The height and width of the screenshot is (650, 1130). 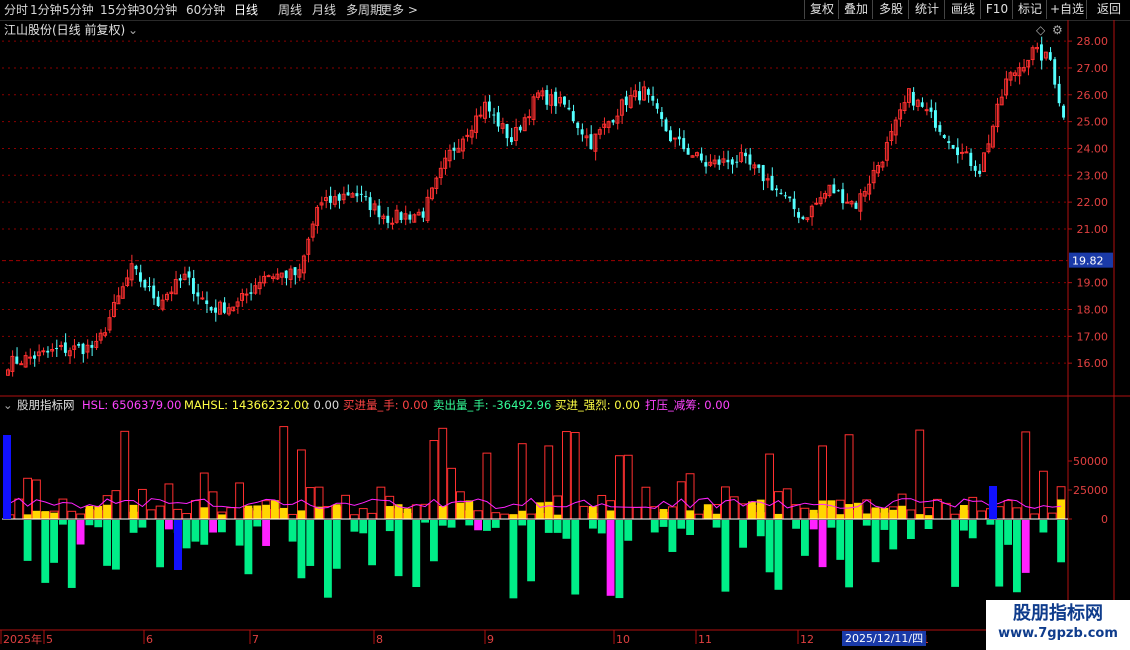 What do you see at coordinates (246, 405) in the screenshot?
I see `indicator-item-1: MAHSL: 14366232.00` at bounding box center [246, 405].